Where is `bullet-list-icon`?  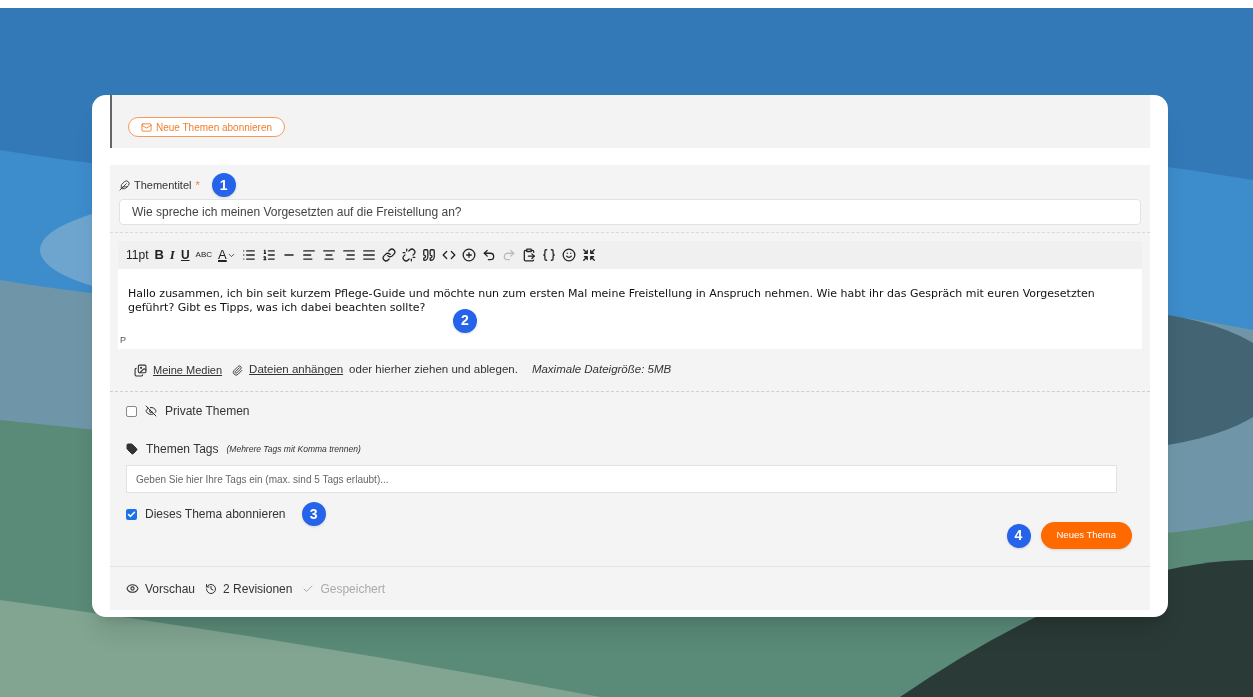 bullet-list-icon is located at coordinates (248, 255).